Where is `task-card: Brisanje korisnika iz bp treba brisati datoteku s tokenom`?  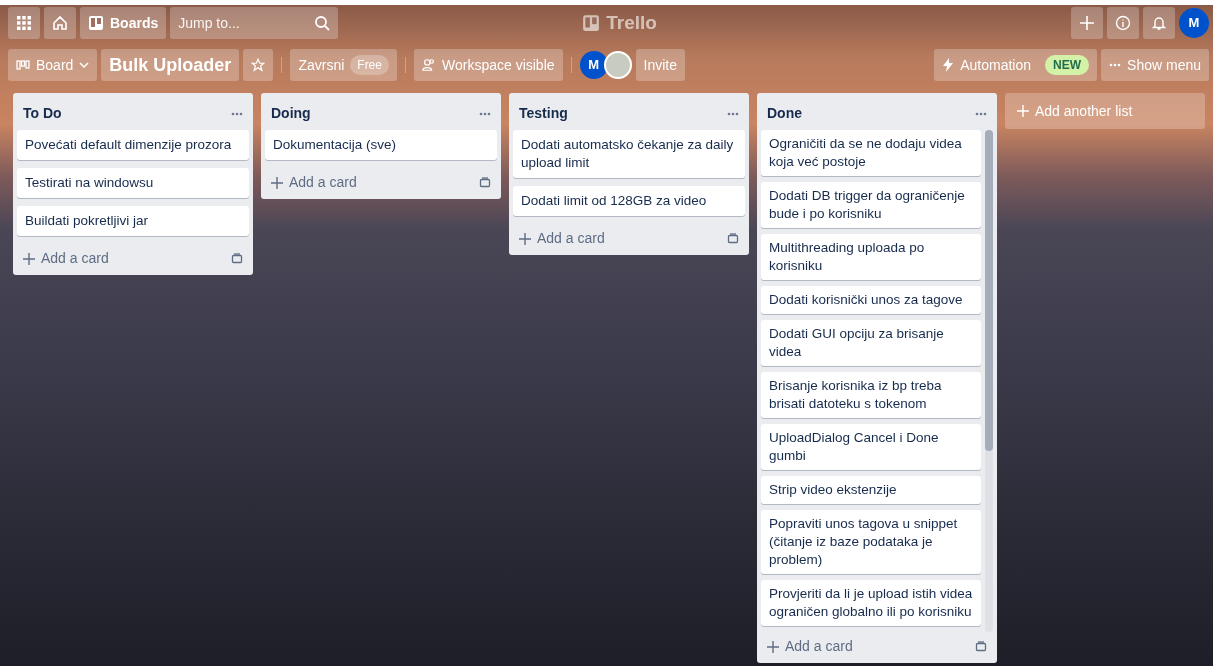
task-card: Brisanje korisnika iz bp treba brisati datoteku s tokenom is located at coordinates (871, 395).